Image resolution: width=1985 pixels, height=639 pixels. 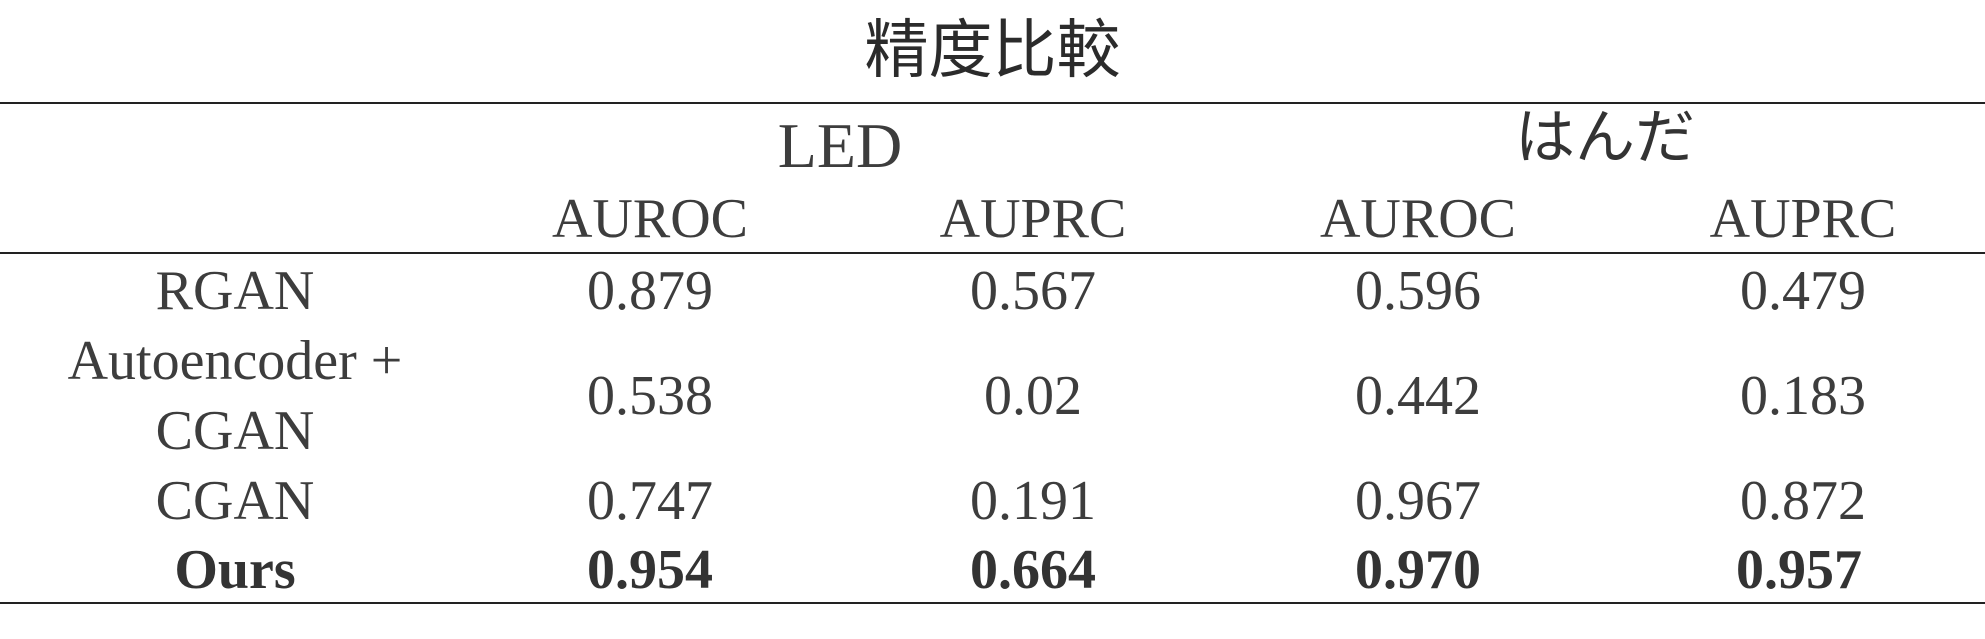 I want to click on metric-header-handa-auroc: AUROC, so click(x=1418, y=219).